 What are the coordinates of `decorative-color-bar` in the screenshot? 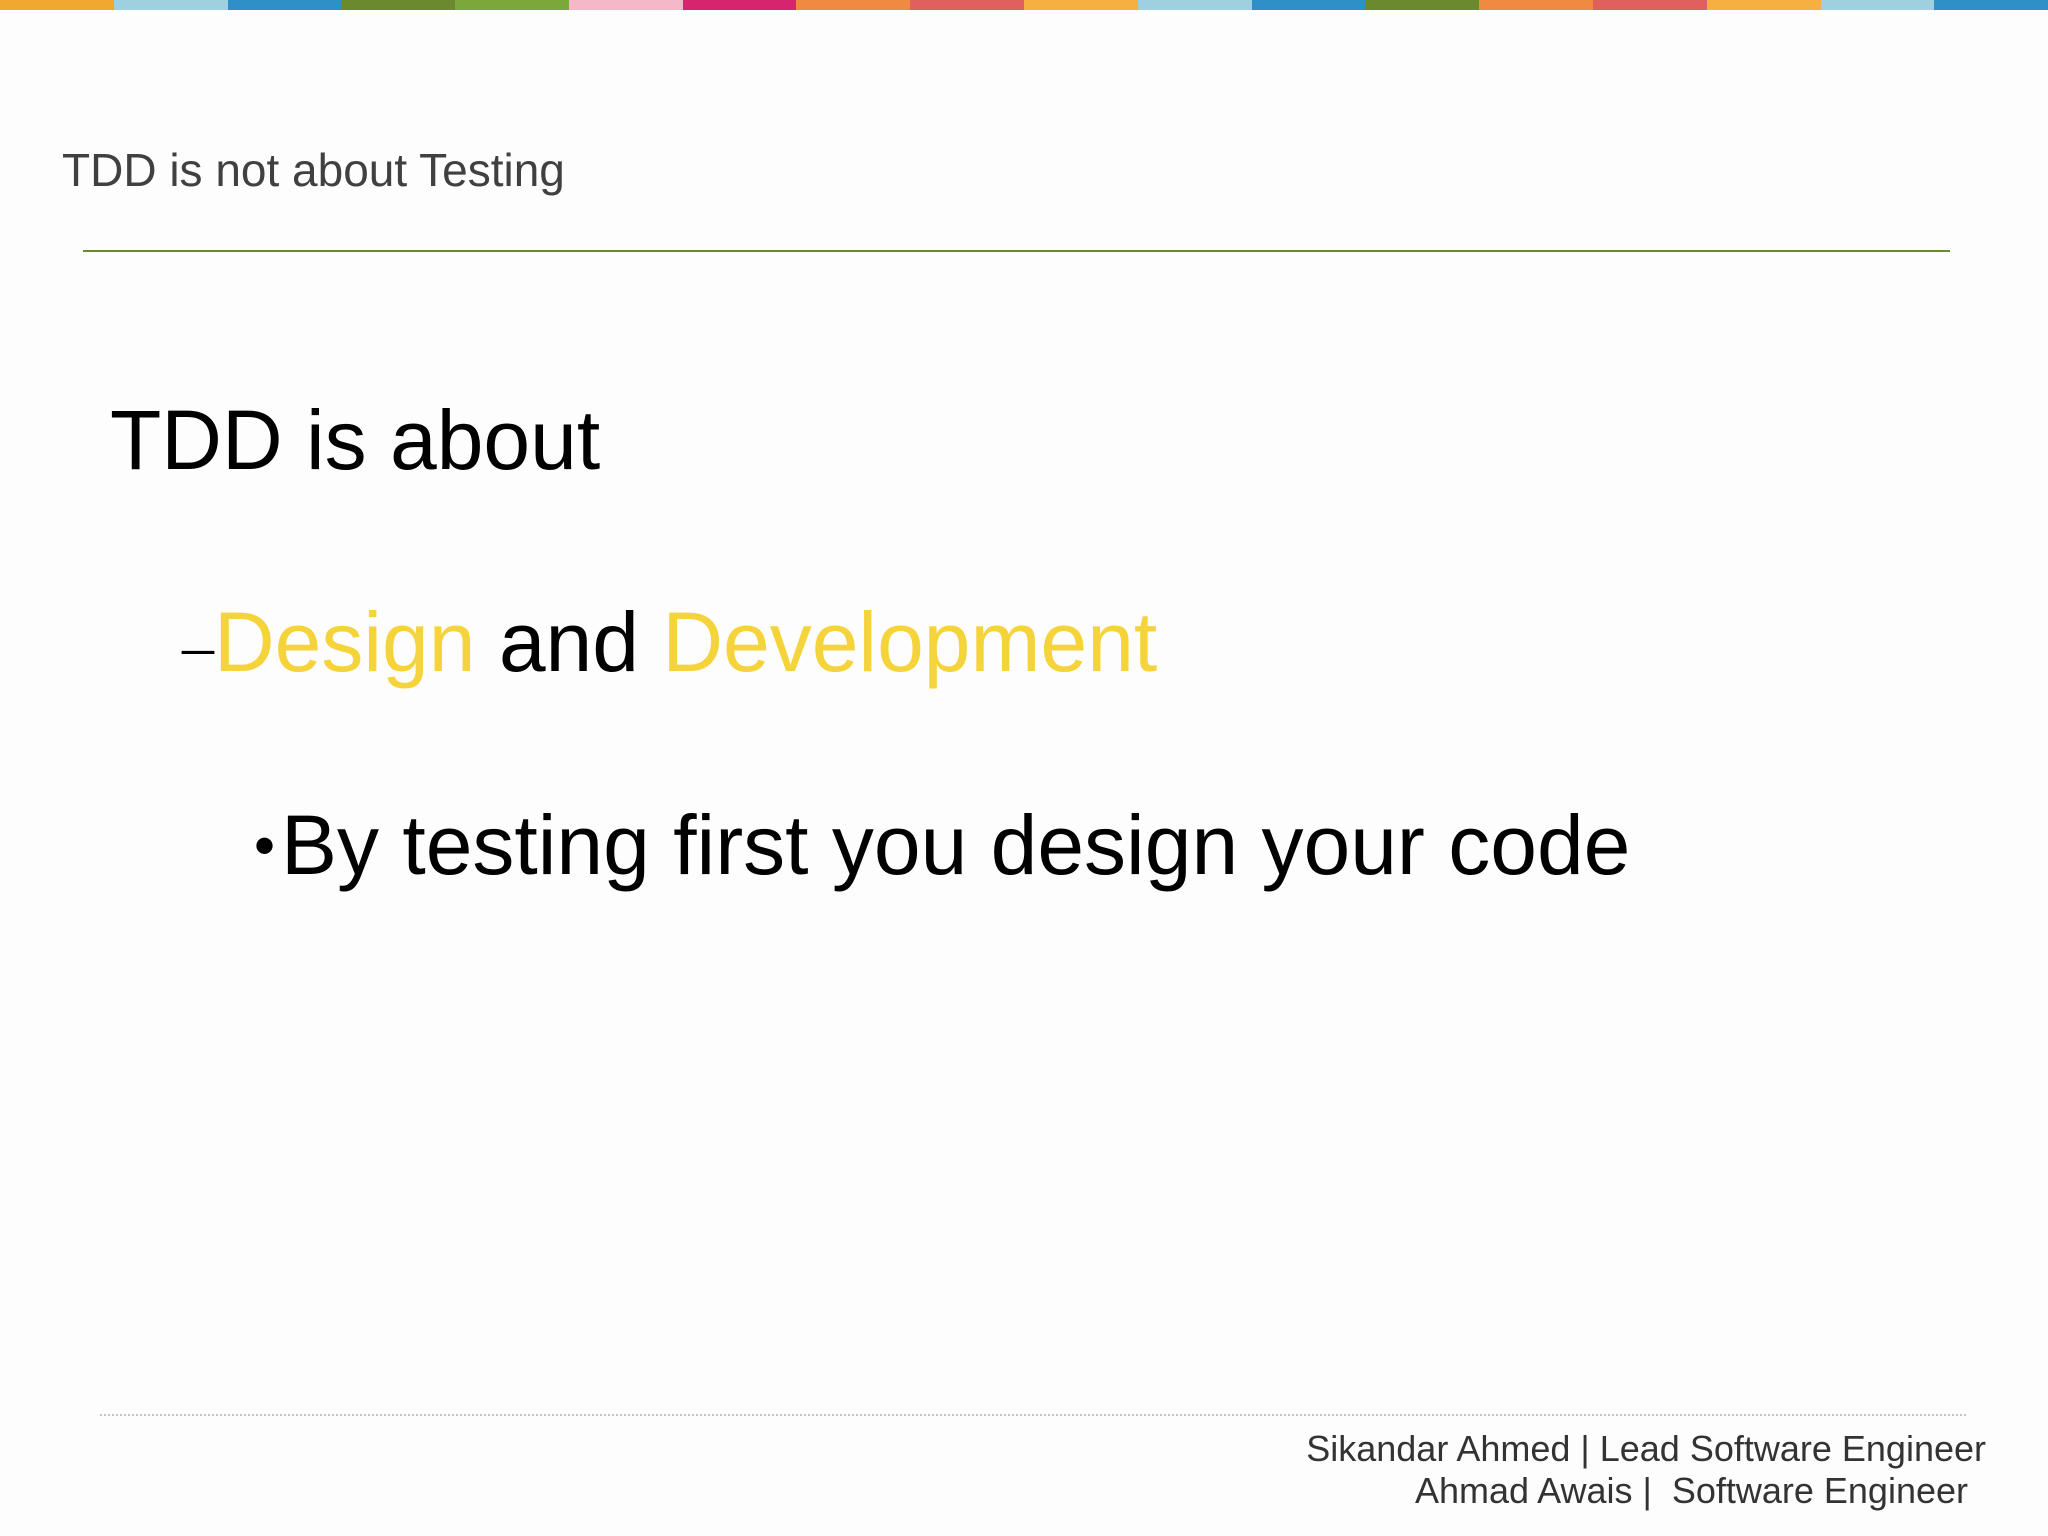 It's located at (1024, 5).